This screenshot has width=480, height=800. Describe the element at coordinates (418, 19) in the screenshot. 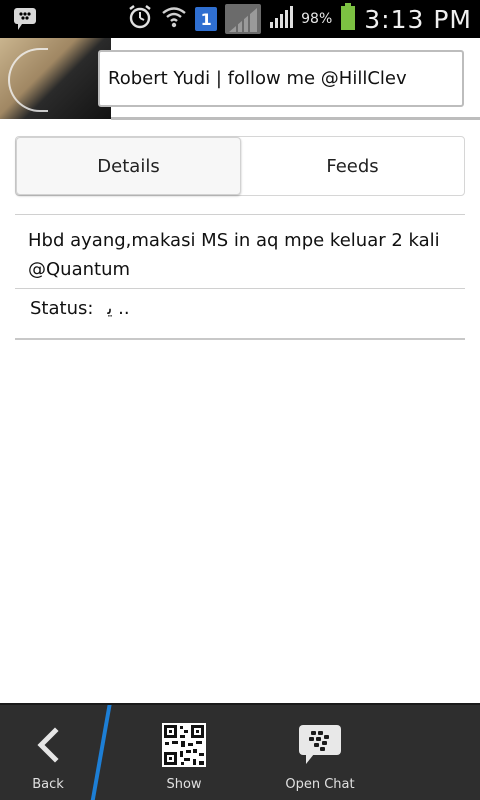

I see `clock: 3:13 PM` at that location.